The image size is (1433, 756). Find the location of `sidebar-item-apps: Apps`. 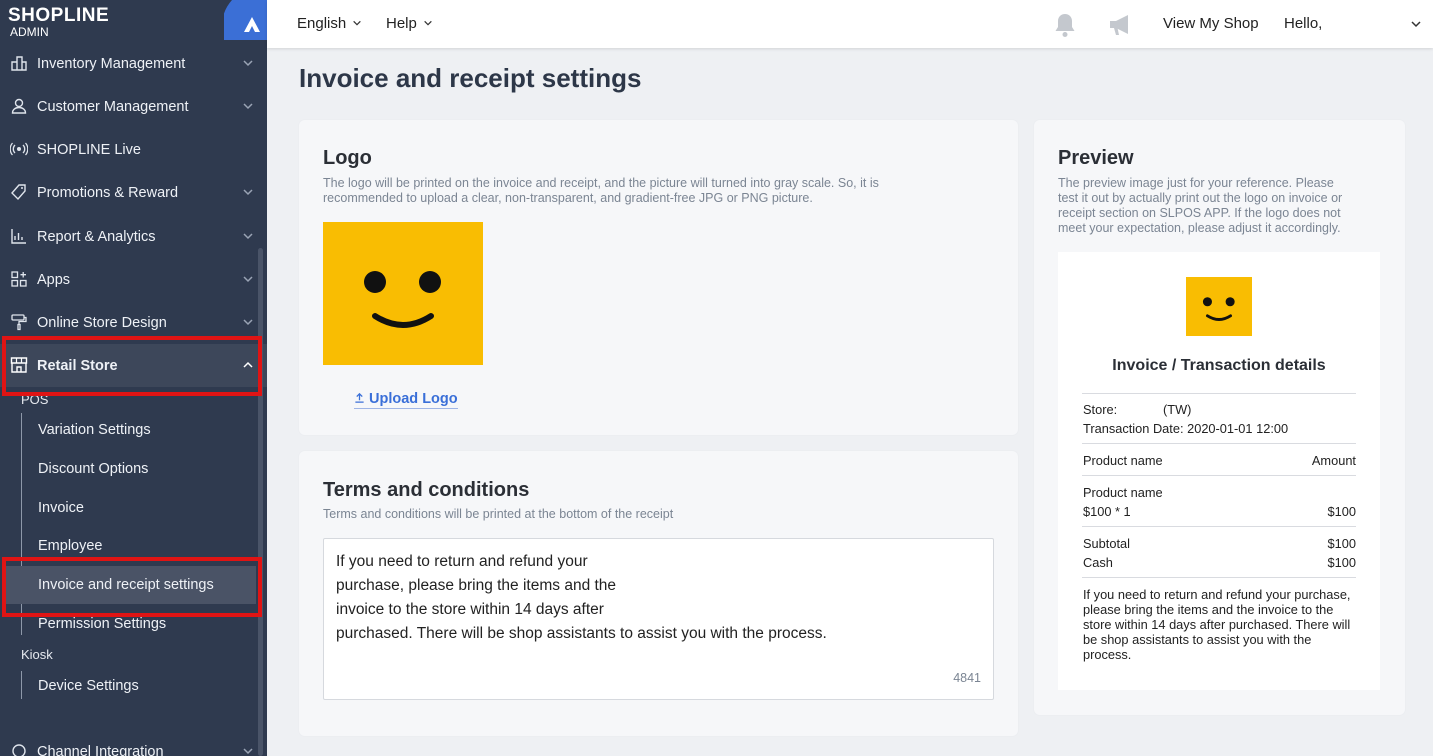

sidebar-item-apps: Apps is located at coordinates (133, 279).